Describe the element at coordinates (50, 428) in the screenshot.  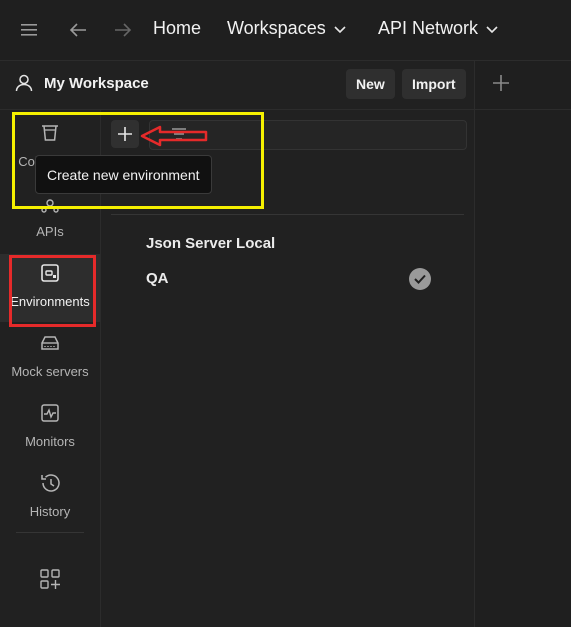
I see `sidebar-item-monitors: Monitors` at that location.